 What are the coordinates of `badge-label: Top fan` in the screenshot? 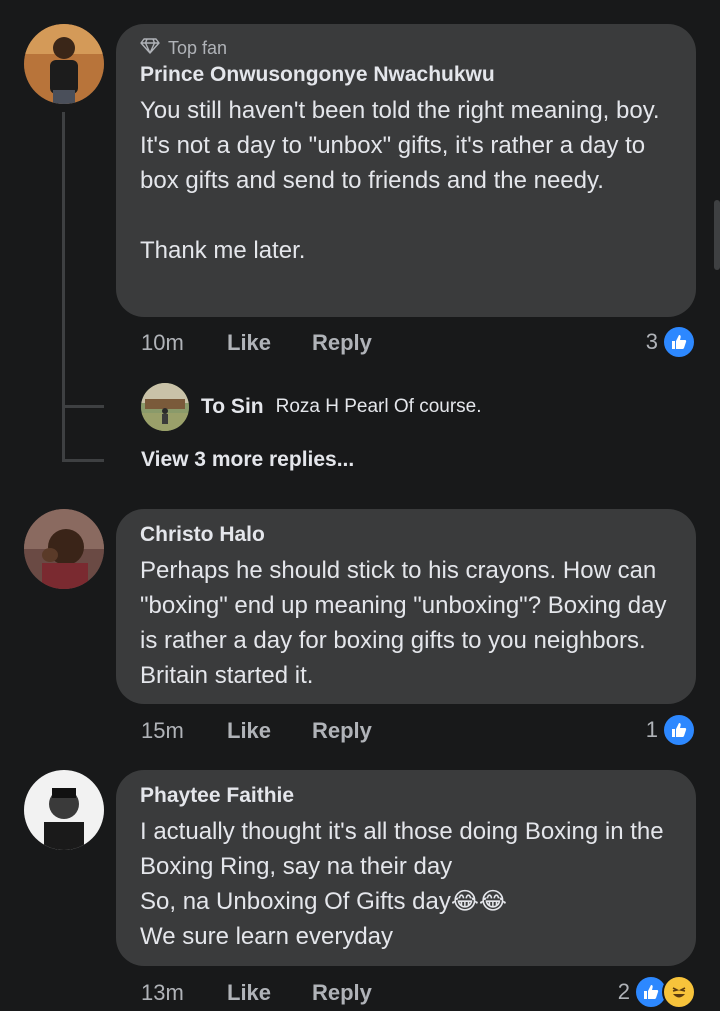 It's located at (198, 48).